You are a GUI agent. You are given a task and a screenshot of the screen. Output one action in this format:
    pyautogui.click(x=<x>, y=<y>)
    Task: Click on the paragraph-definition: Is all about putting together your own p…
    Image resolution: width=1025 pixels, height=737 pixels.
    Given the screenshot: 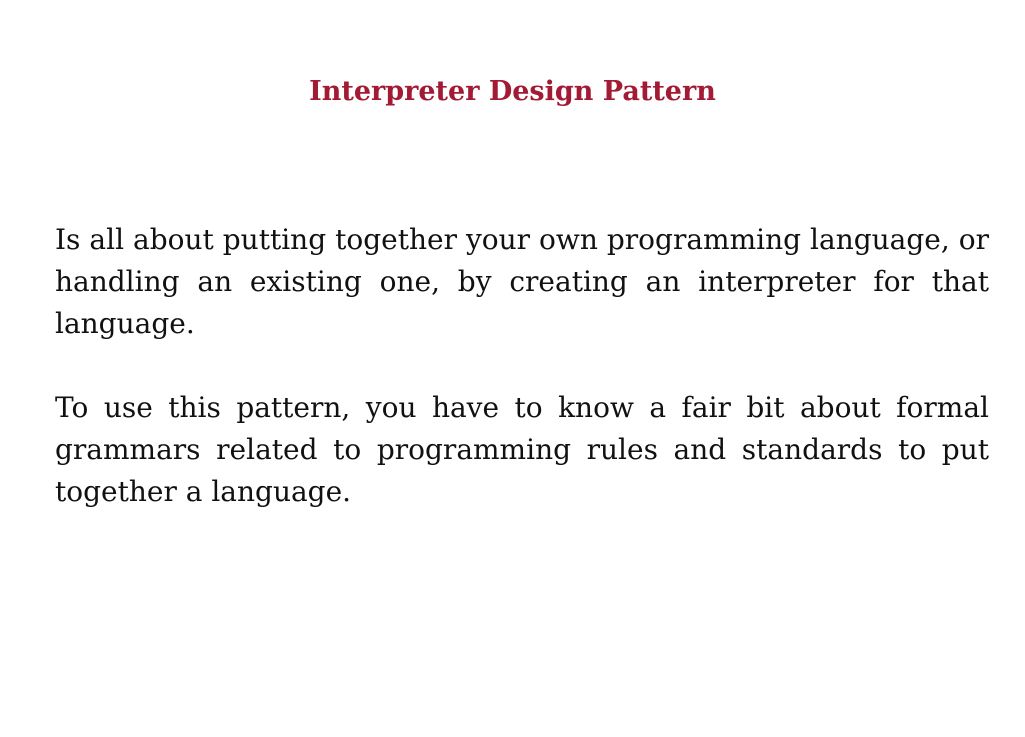 What is the action you would take?
    pyautogui.click(x=522, y=281)
    